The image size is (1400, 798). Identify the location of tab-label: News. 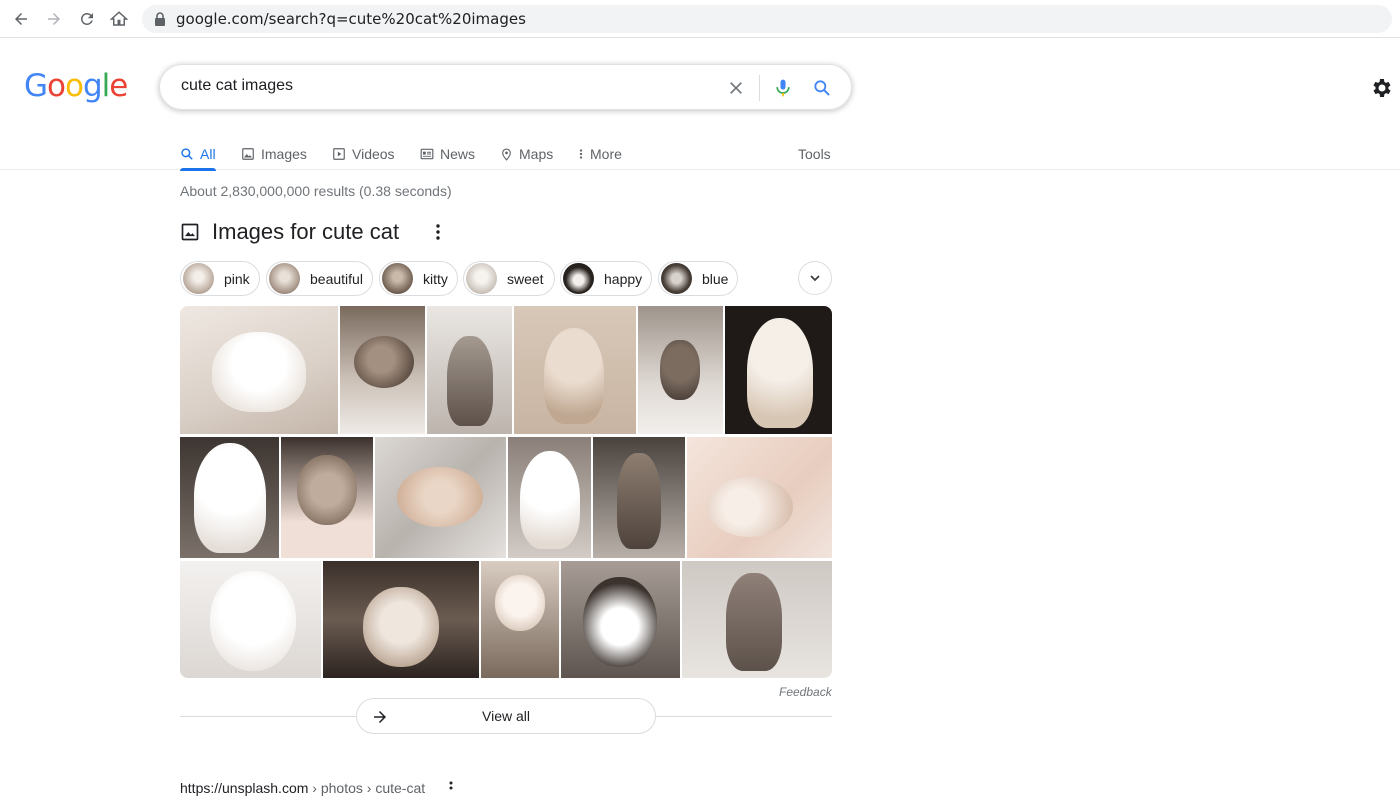
(458, 154).